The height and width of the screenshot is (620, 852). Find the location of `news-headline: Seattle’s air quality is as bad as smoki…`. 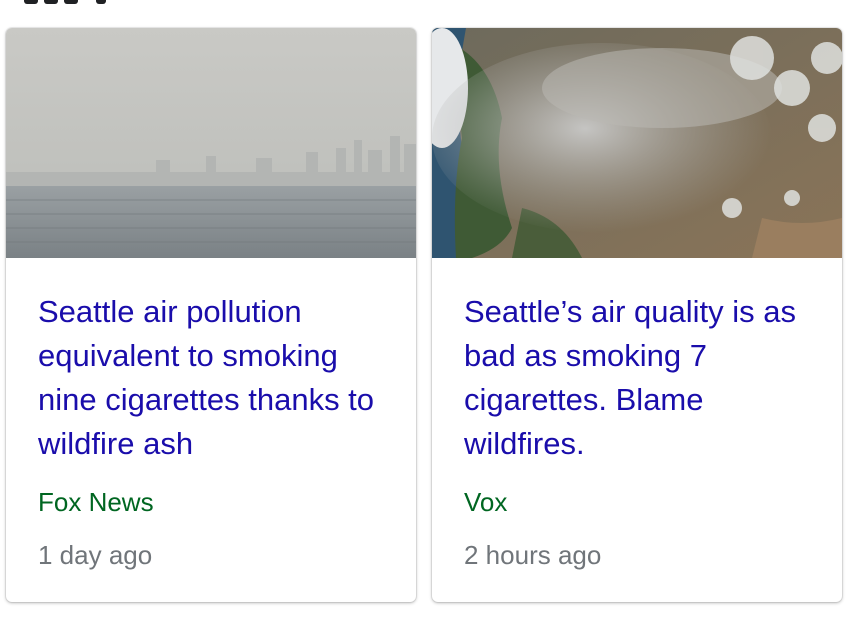

news-headline: Seattle’s air quality is as bad as smoki… is located at coordinates (637, 378).